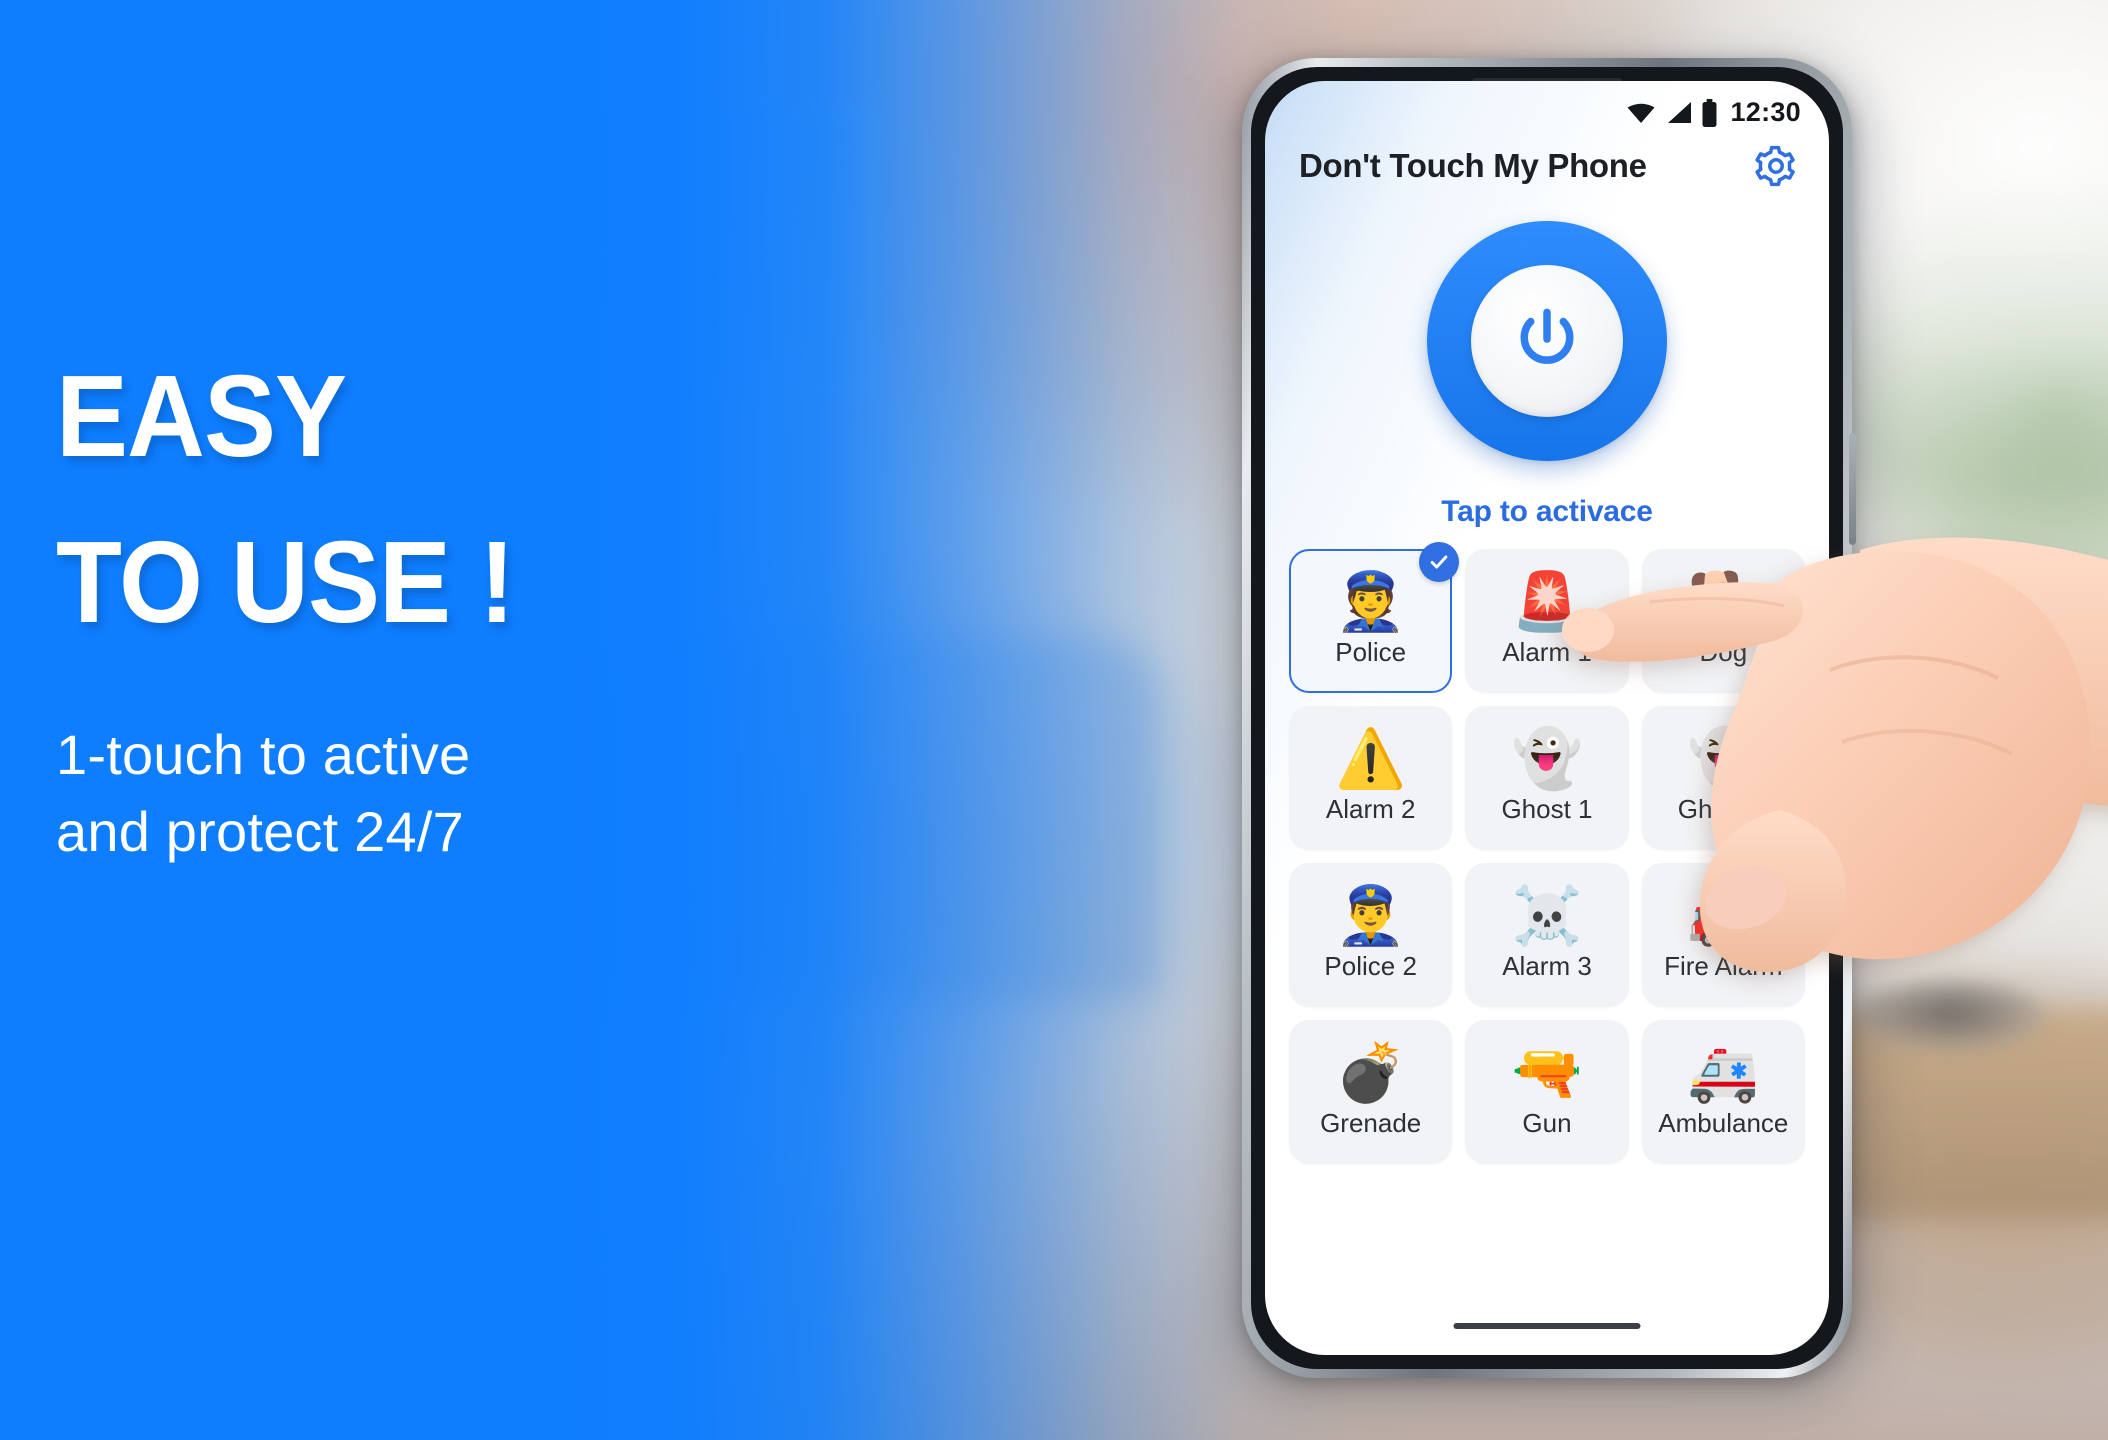 This screenshot has height=1440, width=2108. Describe the element at coordinates (1547, 1326) in the screenshot. I see `home-indicator-bar` at that location.